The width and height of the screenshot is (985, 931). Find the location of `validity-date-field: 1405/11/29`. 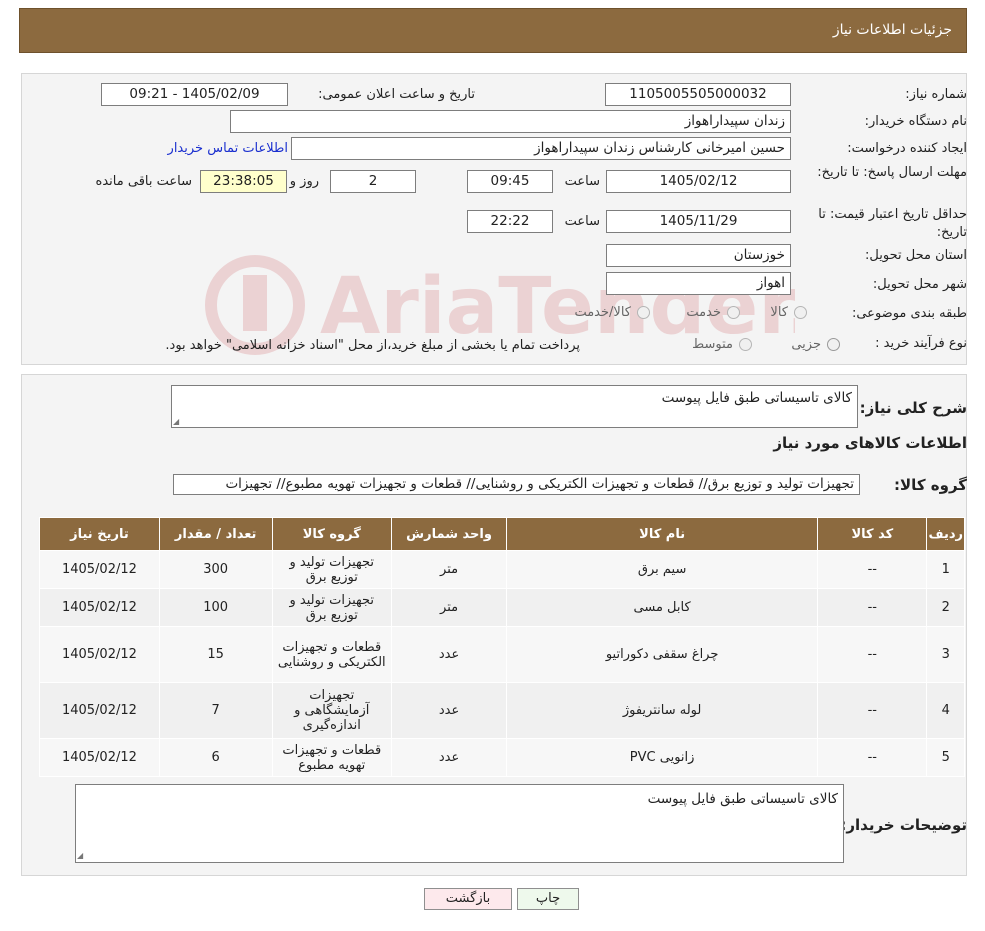

validity-date-field: 1405/11/29 is located at coordinates (698, 221).